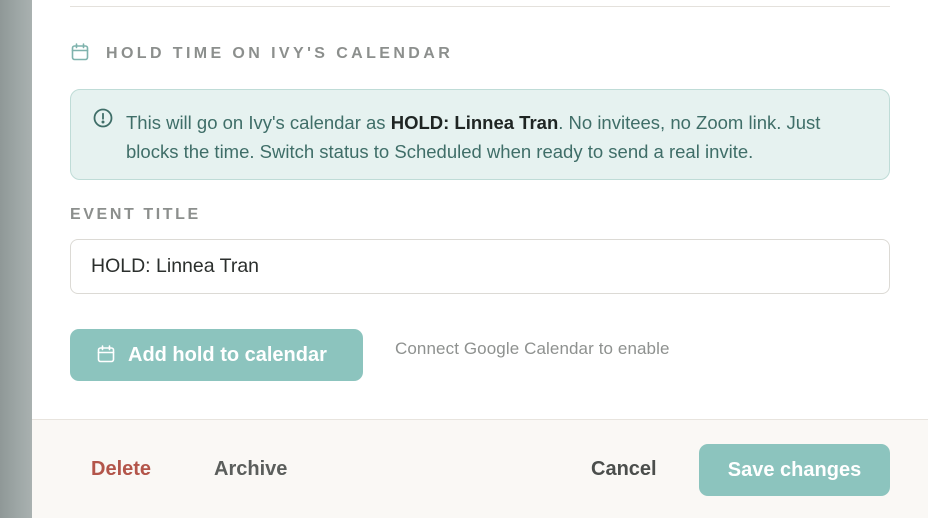 The image size is (928, 518). Describe the element at coordinates (250, 469) in the screenshot. I see `archive-button: Archive` at that location.